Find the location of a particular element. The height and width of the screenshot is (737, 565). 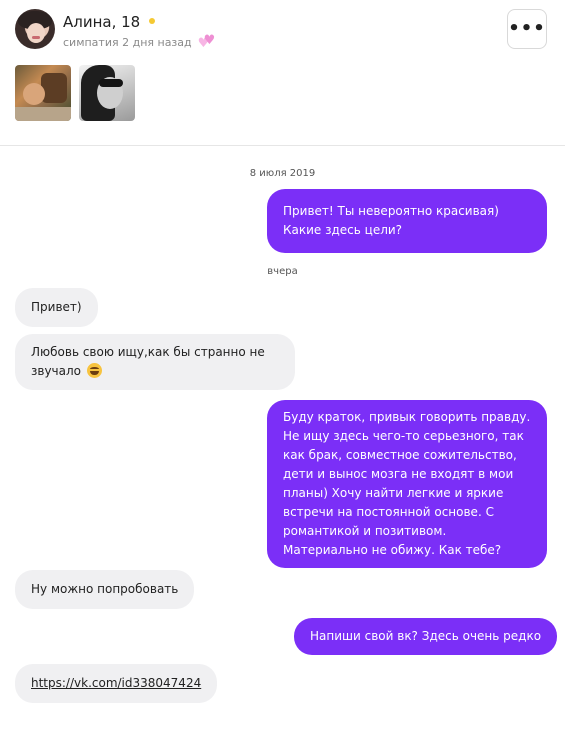

incoming-message: Привет) is located at coordinates (56, 307).